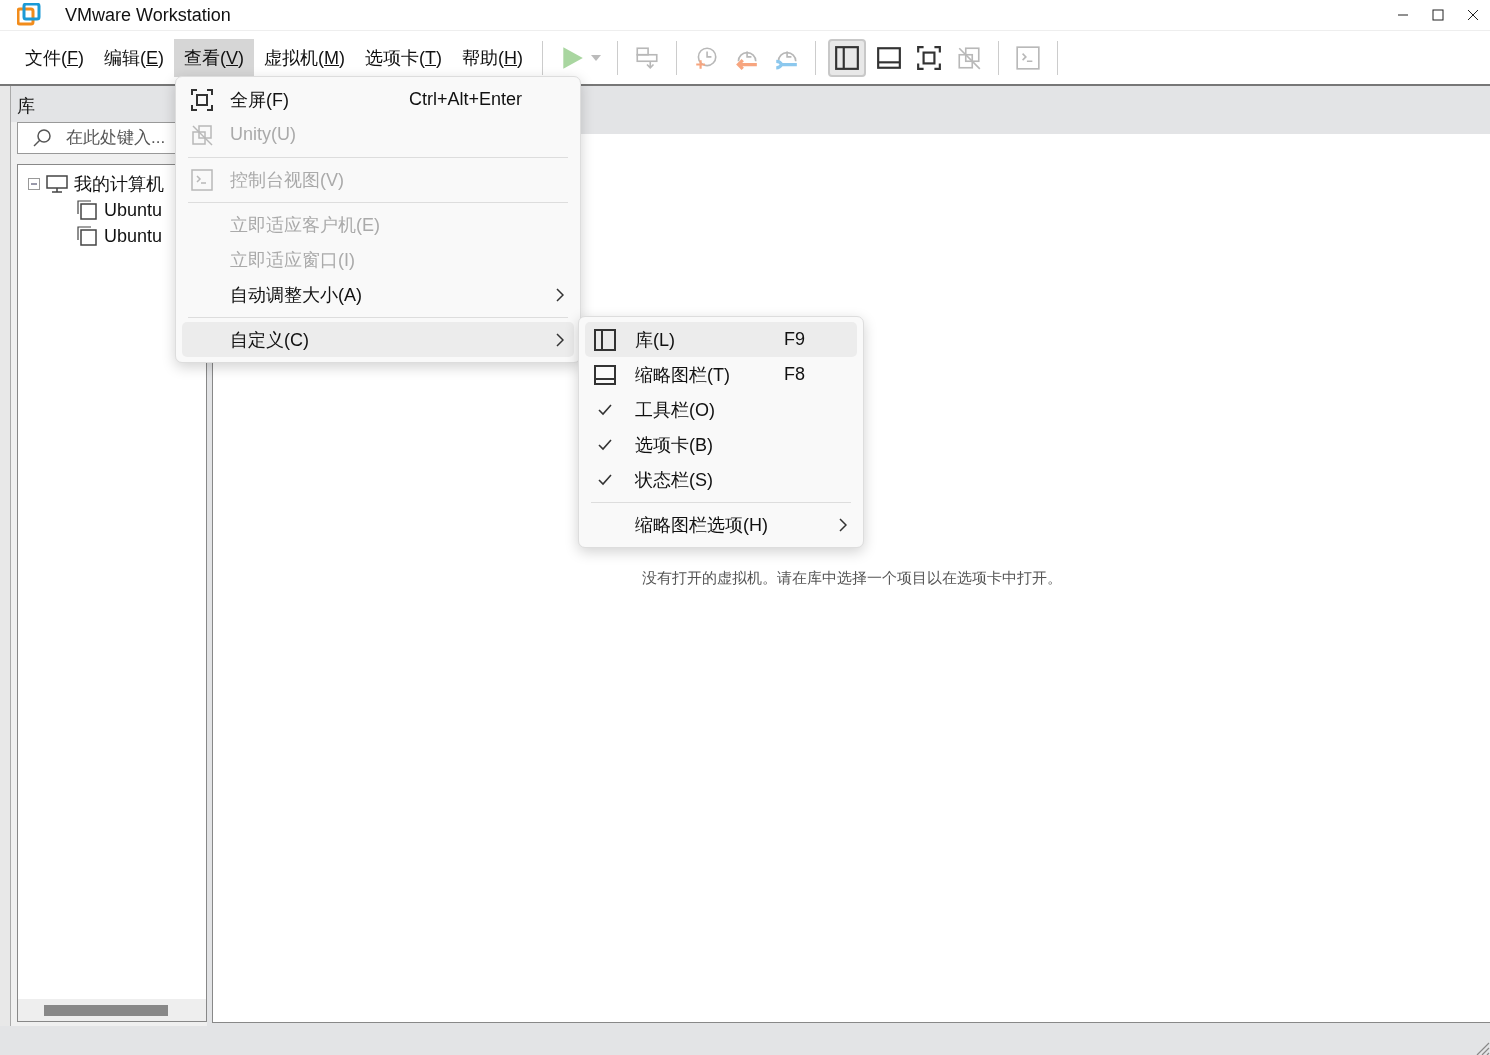  I want to click on sidebar-layout-button, so click(847, 57).